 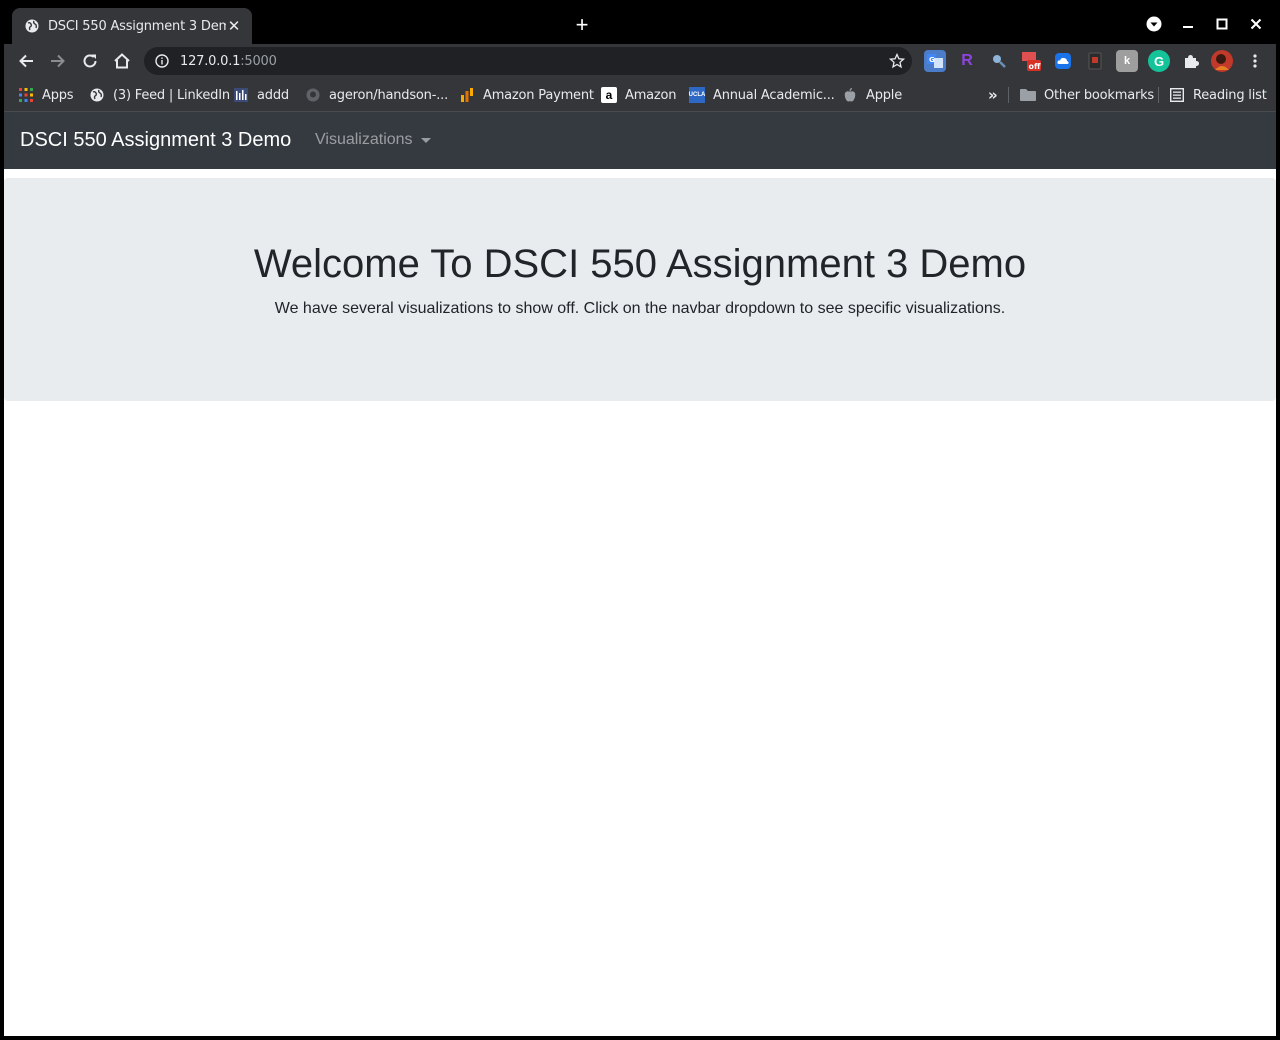 I want to click on minimize-icon, so click(x=1188, y=24).